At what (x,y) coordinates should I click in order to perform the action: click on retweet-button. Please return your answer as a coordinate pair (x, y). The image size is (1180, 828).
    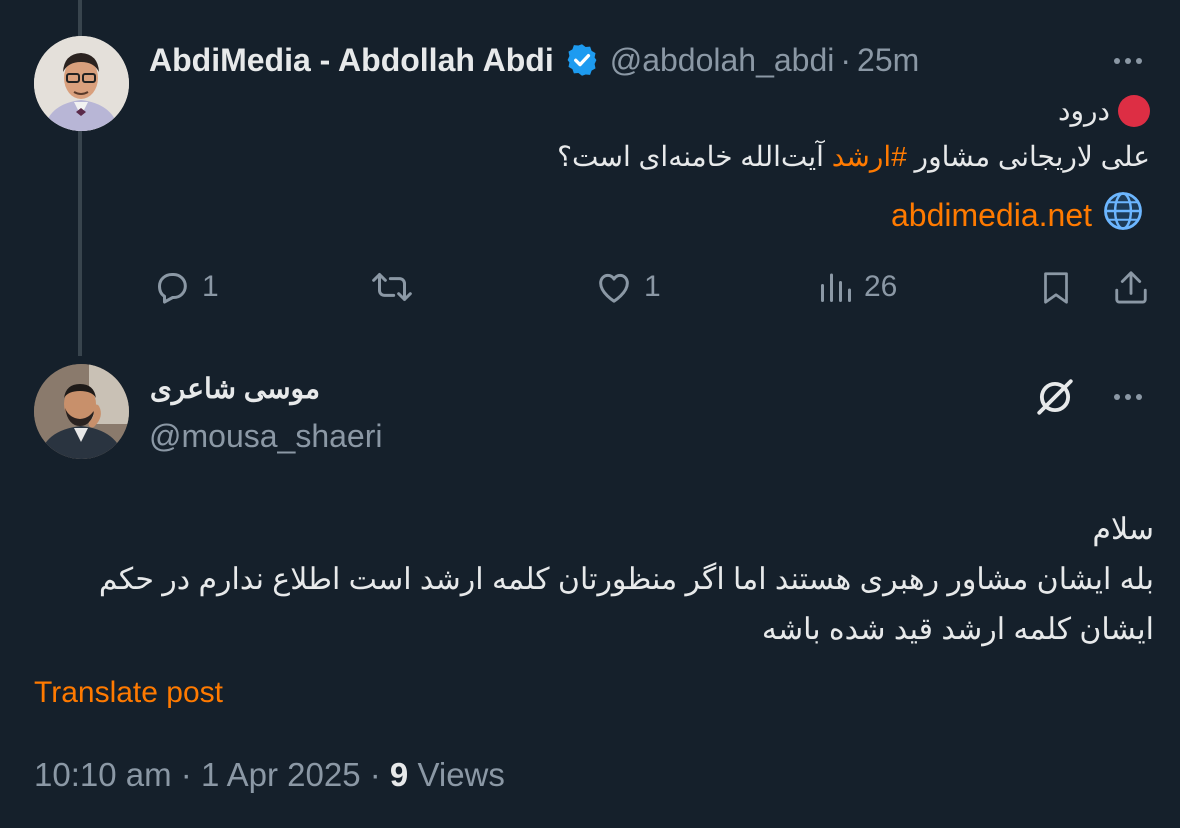
    Looking at the image, I should click on (392, 287).